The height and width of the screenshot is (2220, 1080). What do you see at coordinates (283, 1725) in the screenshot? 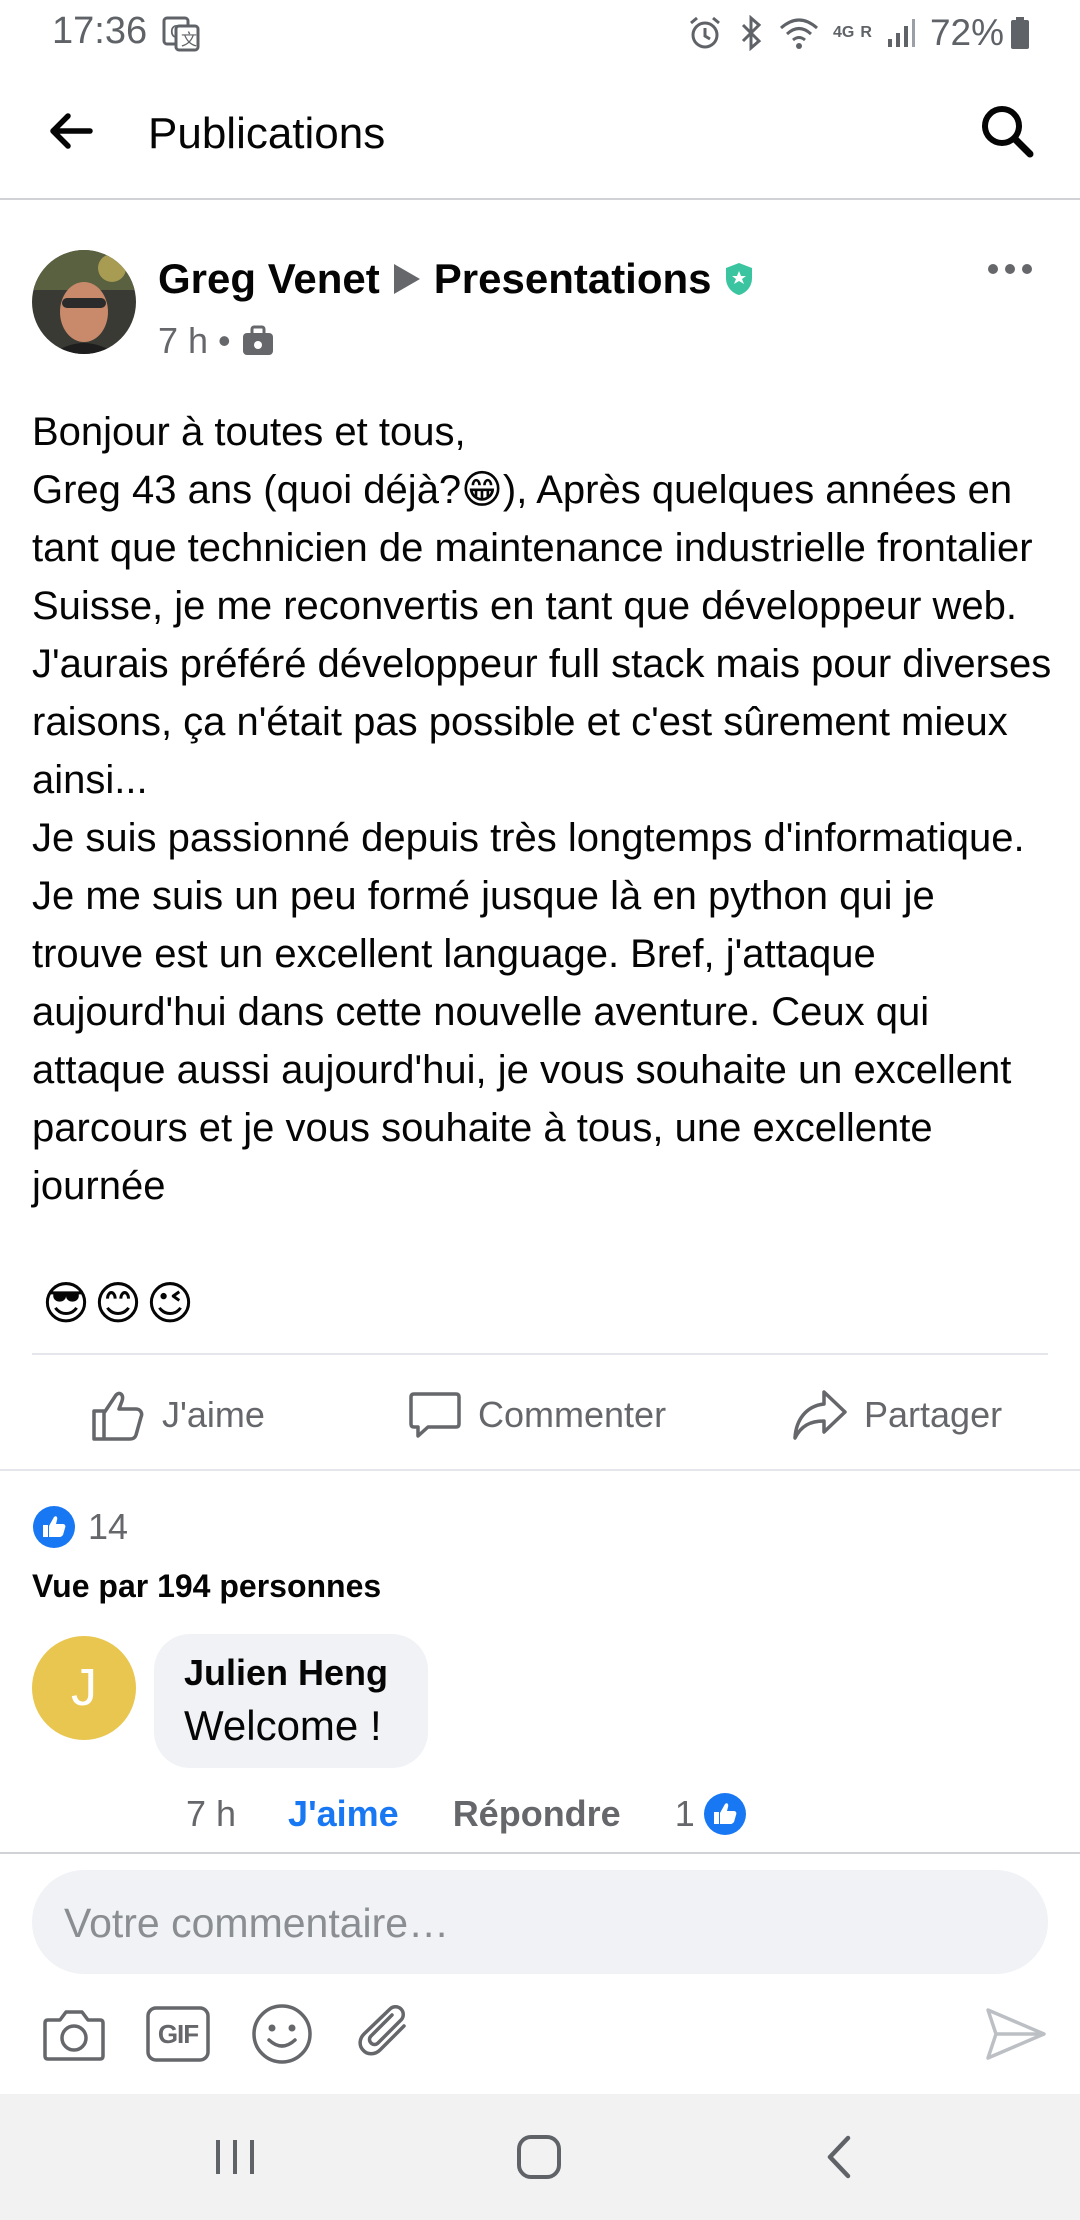
I see `comment-text: Welcome !` at bounding box center [283, 1725].